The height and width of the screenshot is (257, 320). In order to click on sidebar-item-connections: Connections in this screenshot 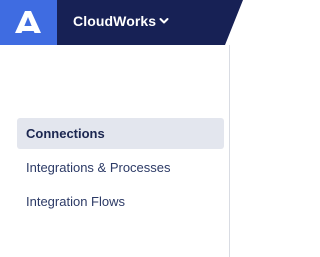, I will do `click(120, 133)`.